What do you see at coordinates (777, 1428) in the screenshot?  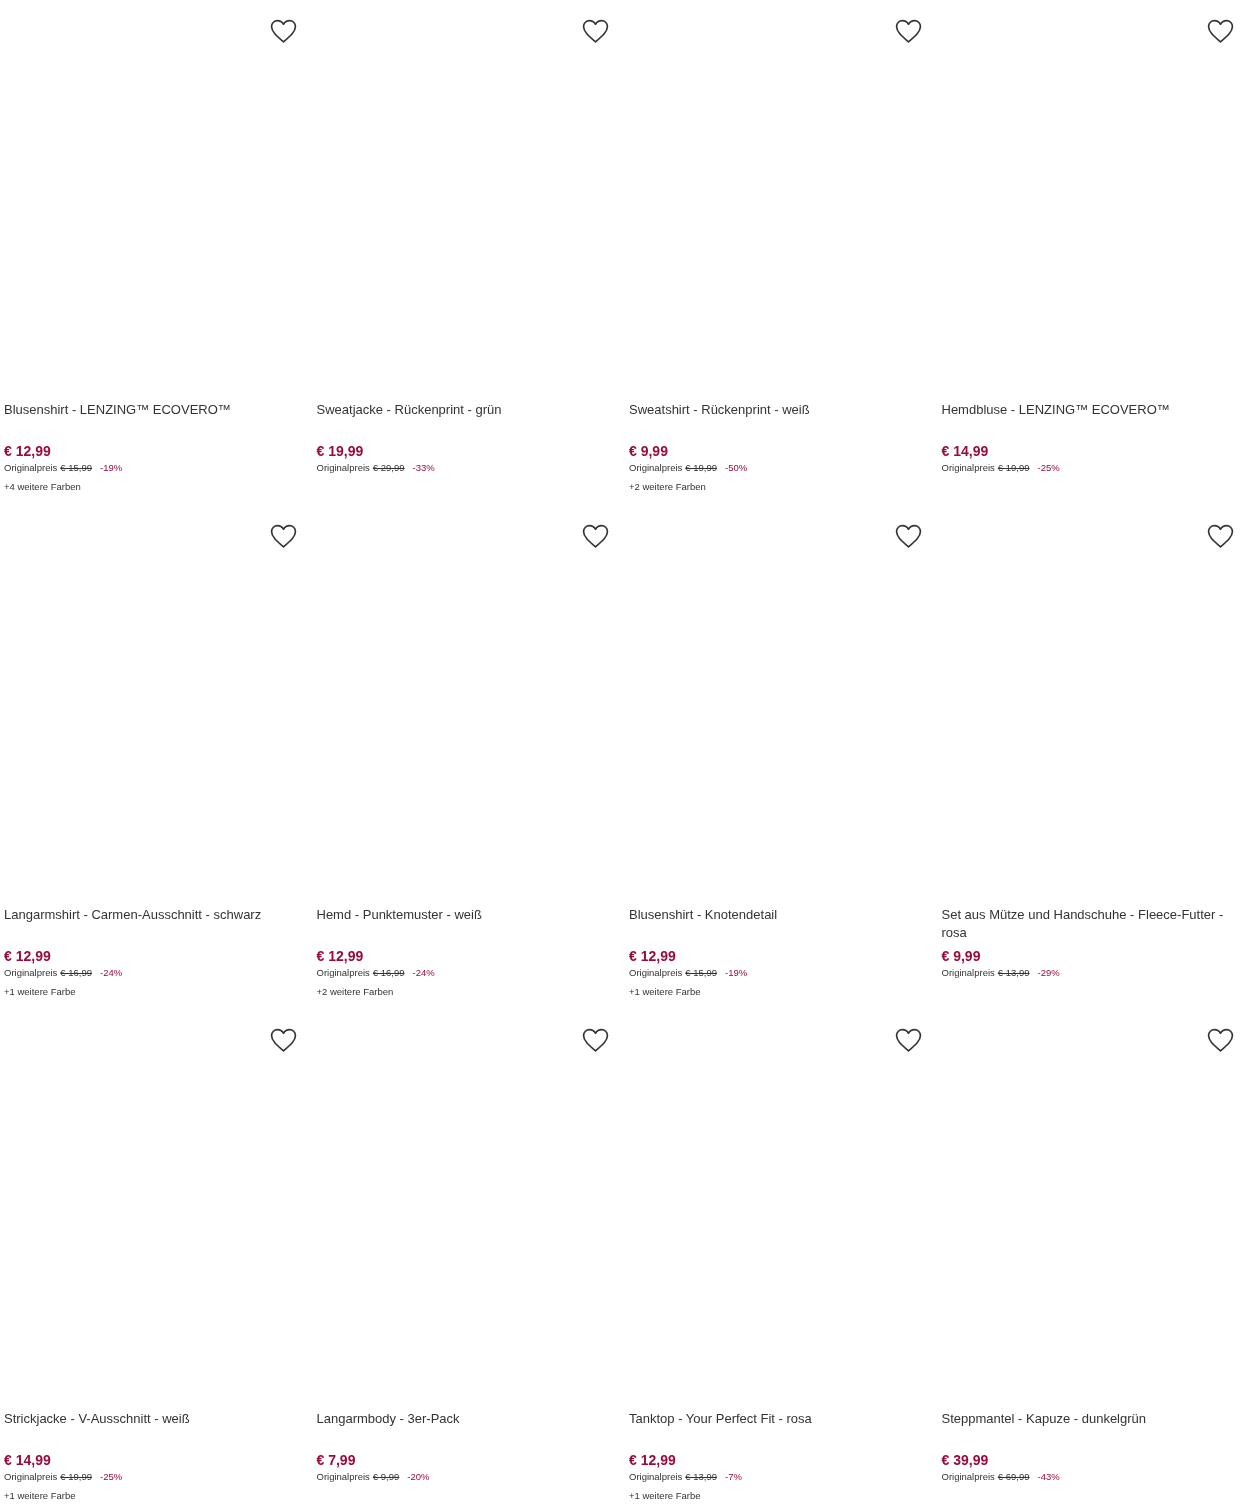 I see `product-title: Tanktop - Your Perfect Fit - rosa` at bounding box center [777, 1428].